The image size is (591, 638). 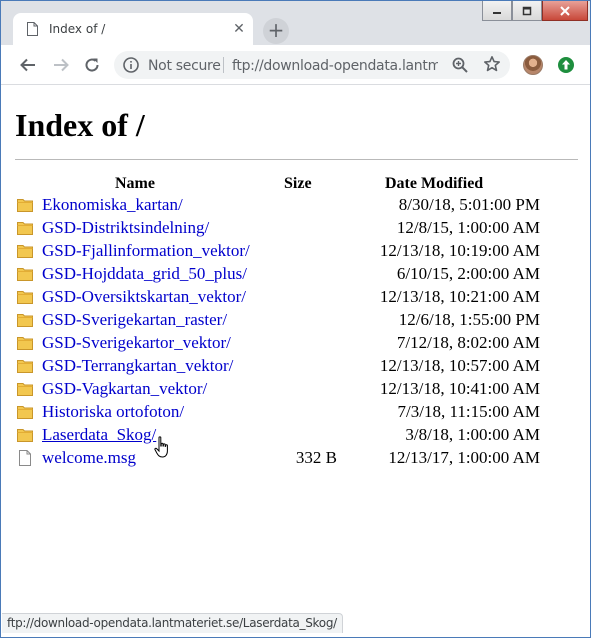 I want to click on entry-date: 12/13/18, 10:57:00 AM, so click(x=459, y=365).